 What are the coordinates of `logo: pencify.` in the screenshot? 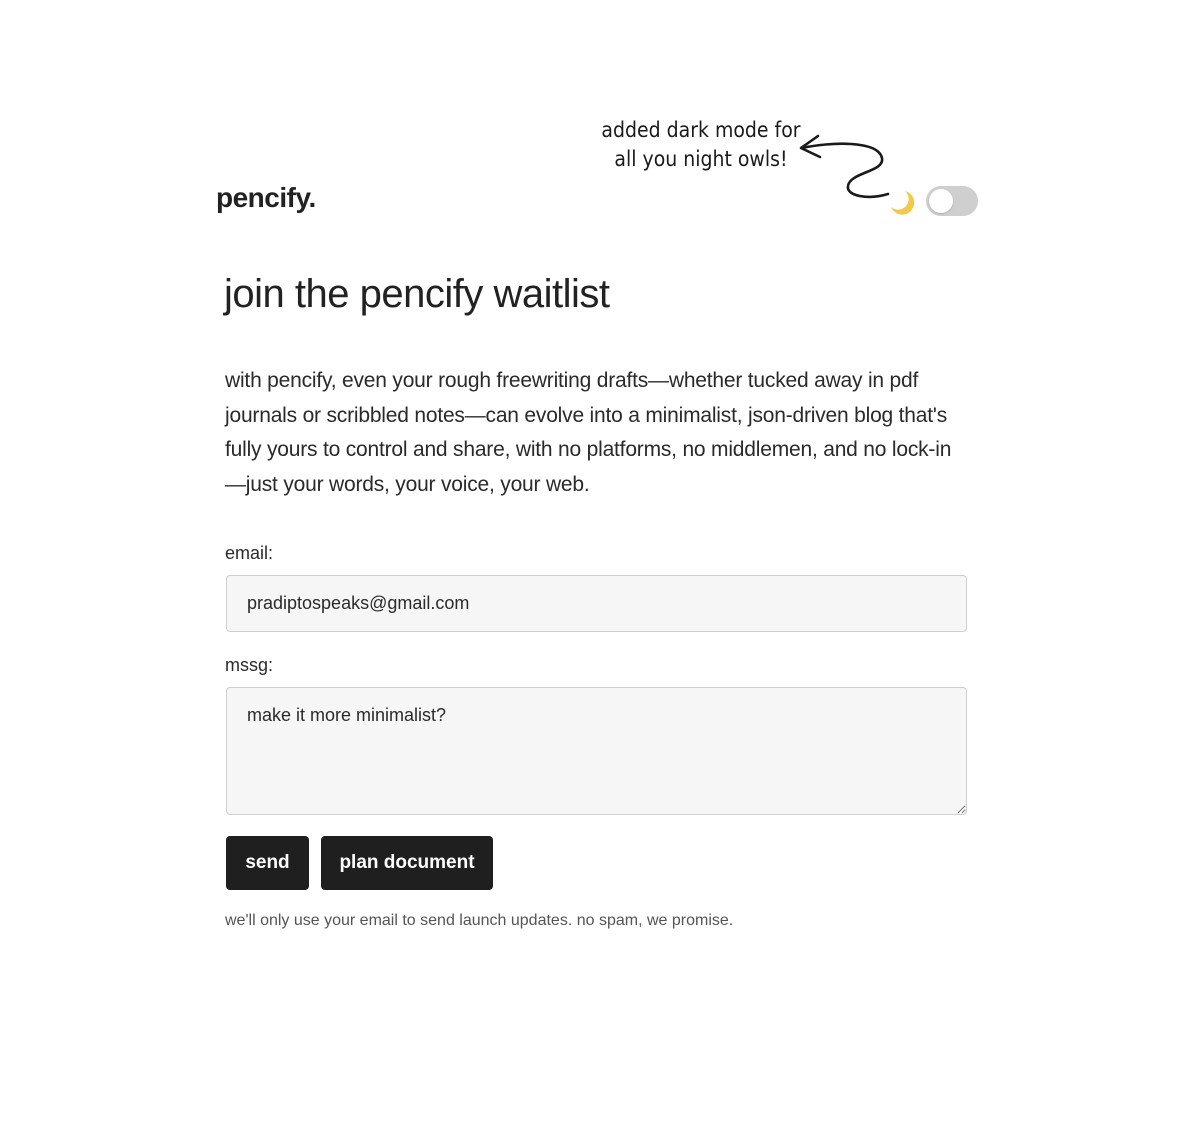 It's located at (266, 198).